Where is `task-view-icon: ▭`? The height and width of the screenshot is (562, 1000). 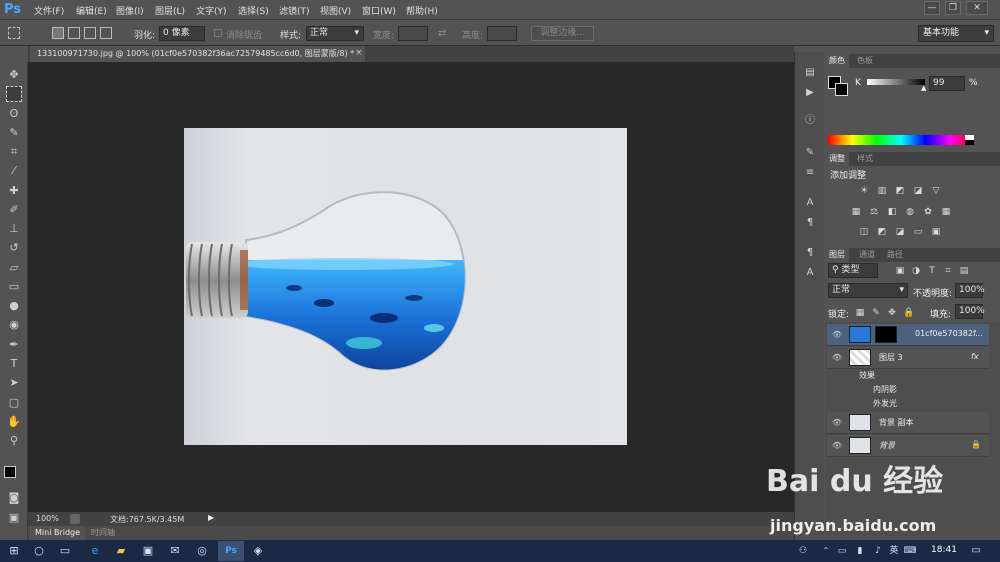
task-view-icon: ▭ is located at coordinates (65, 551).